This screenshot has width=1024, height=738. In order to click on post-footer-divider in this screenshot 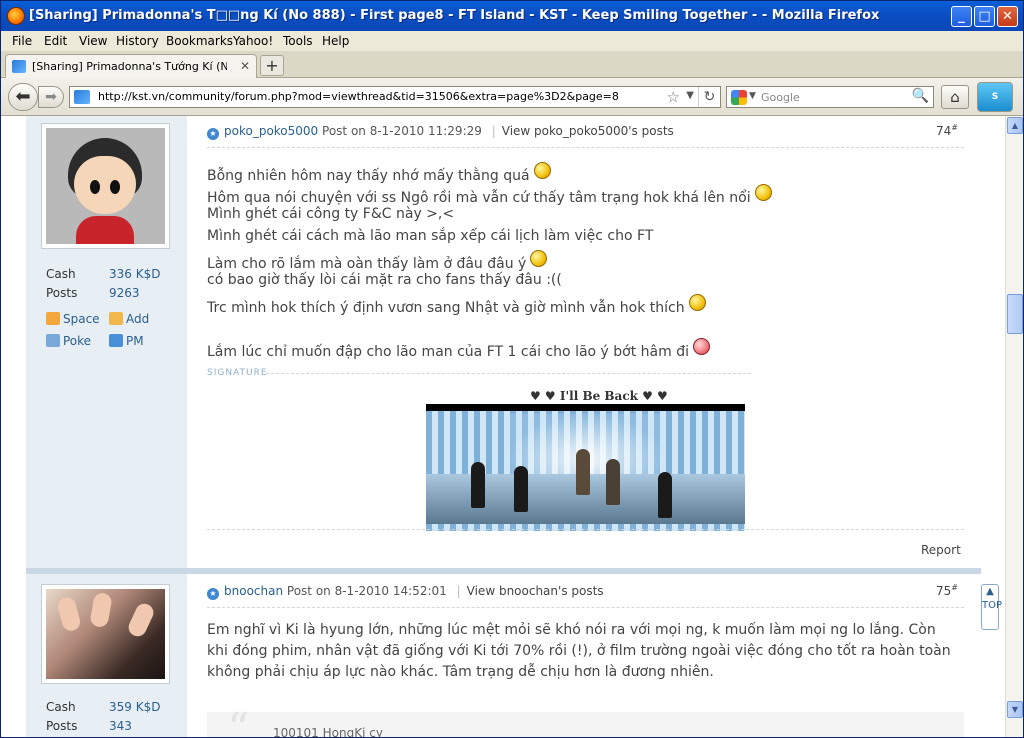, I will do `click(585, 529)`.